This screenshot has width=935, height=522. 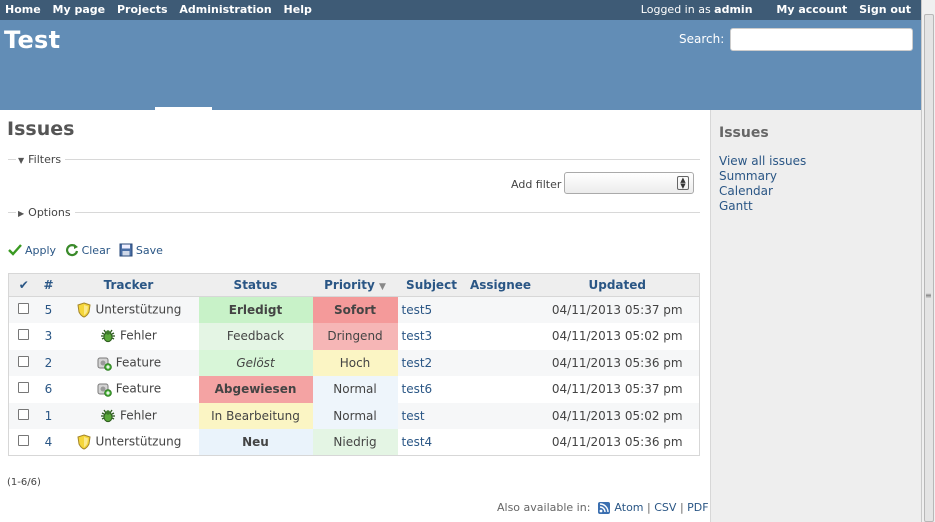 I want to click on subject-link: test, so click(x=413, y=416).